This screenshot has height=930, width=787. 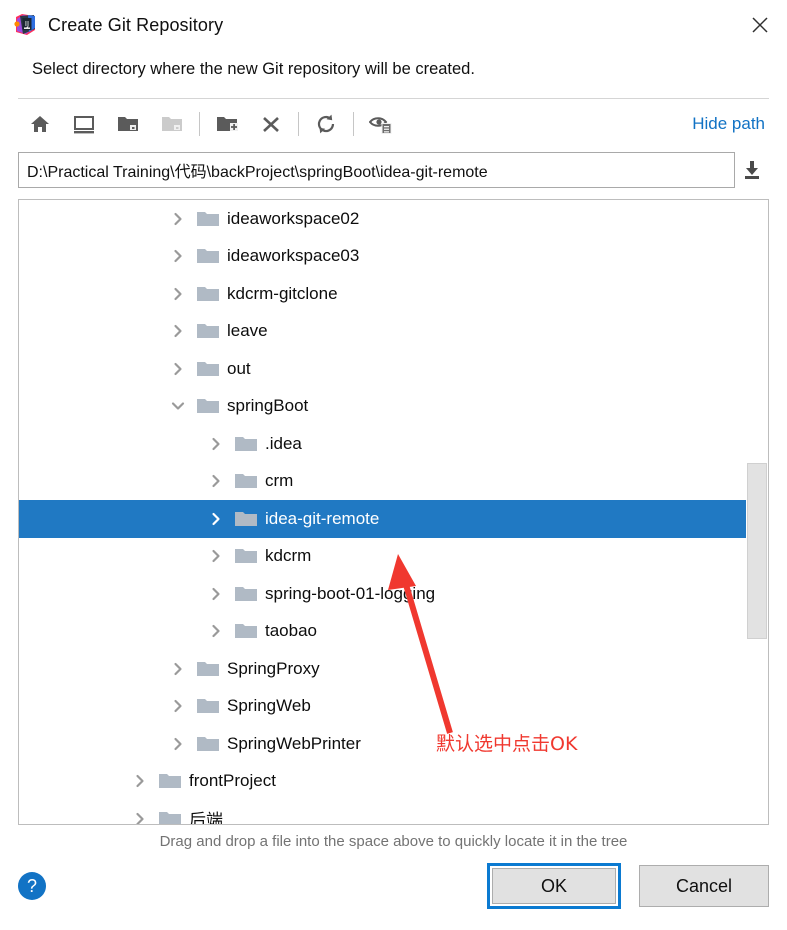 What do you see at coordinates (128, 124) in the screenshot?
I see `project-folder-icon` at bounding box center [128, 124].